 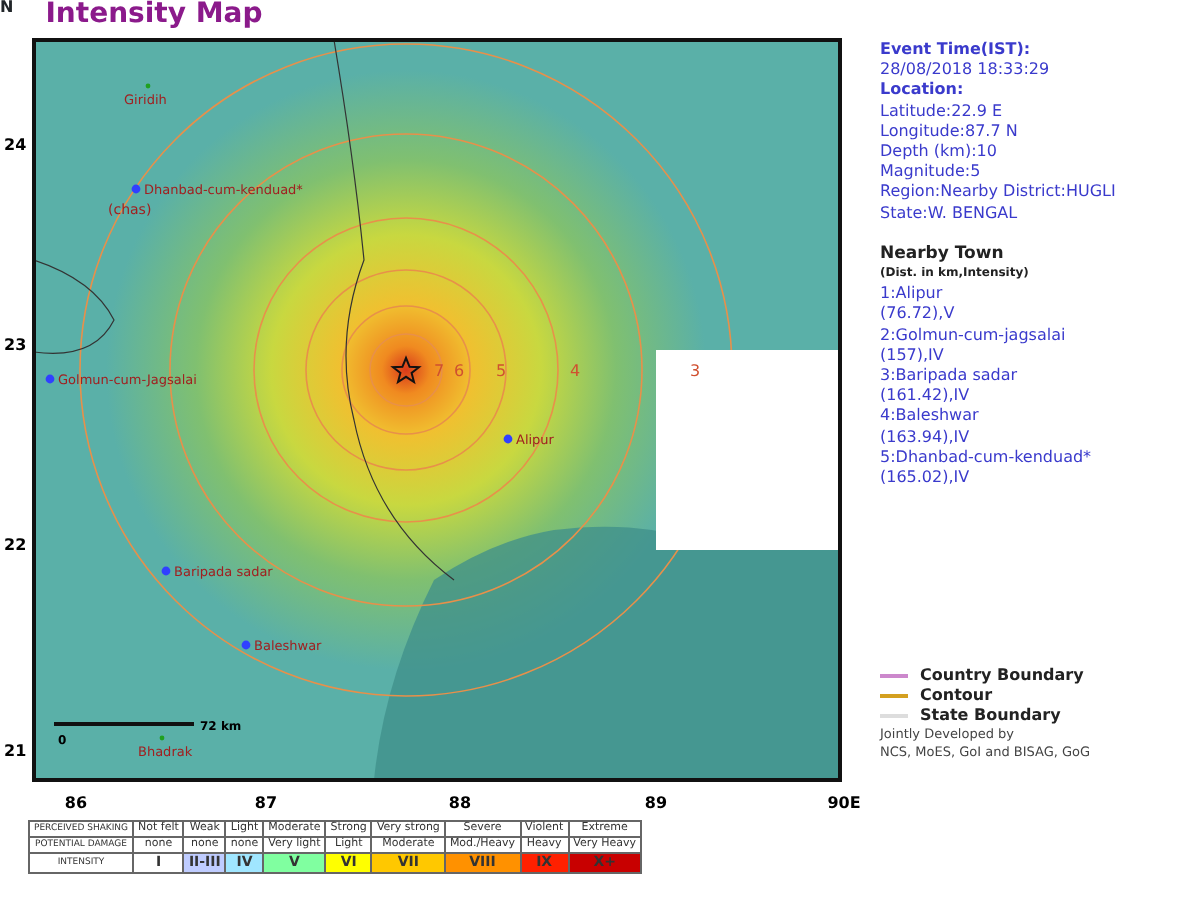 I want to click on nearby-town-line: (161.42),IV, so click(x=926, y=396).